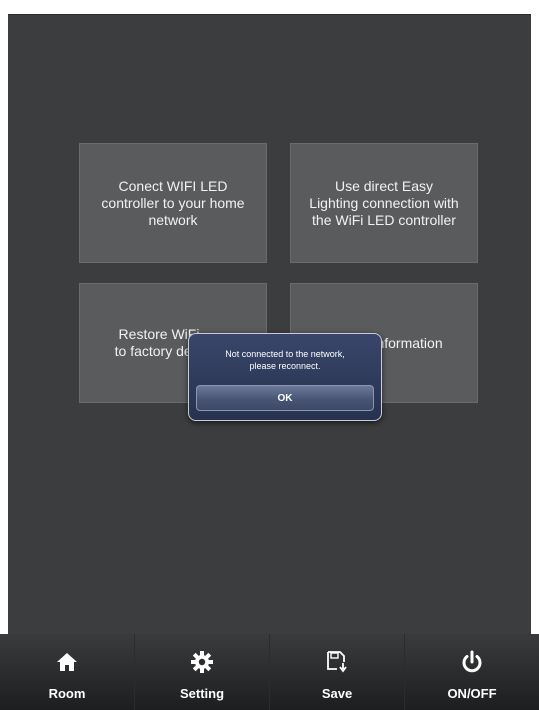 This screenshot has width=539, height=710. What do you see at coordinates (285, 398) in the screenshot?
I see `ok-button: OK` at bounding box center [285, 398].